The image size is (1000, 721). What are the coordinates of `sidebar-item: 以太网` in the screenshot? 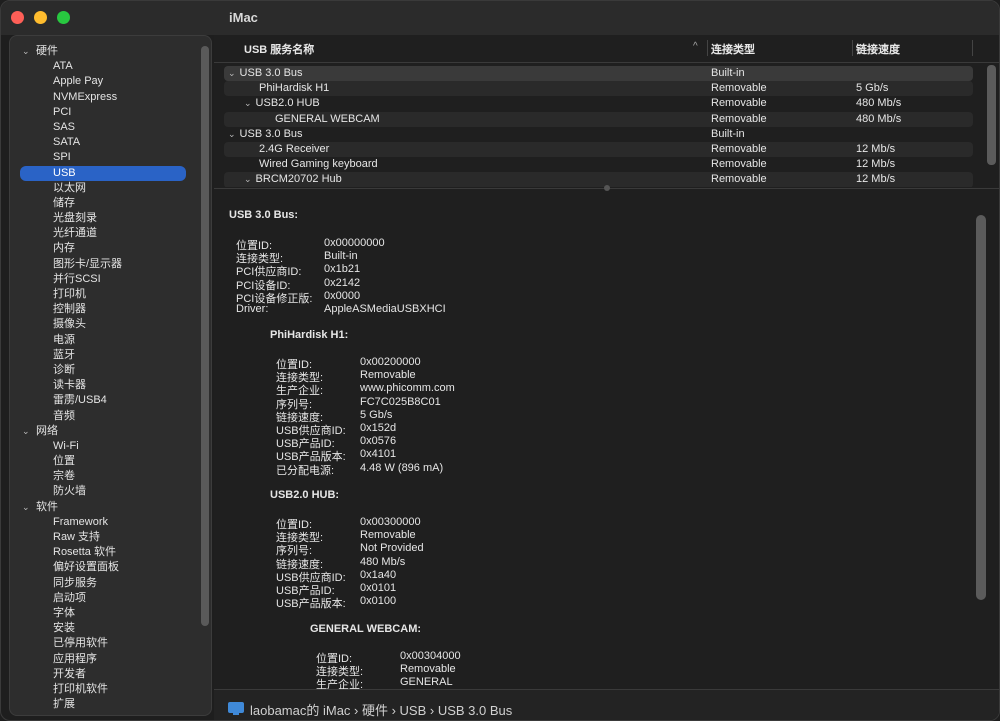 It's located at (105, 188).